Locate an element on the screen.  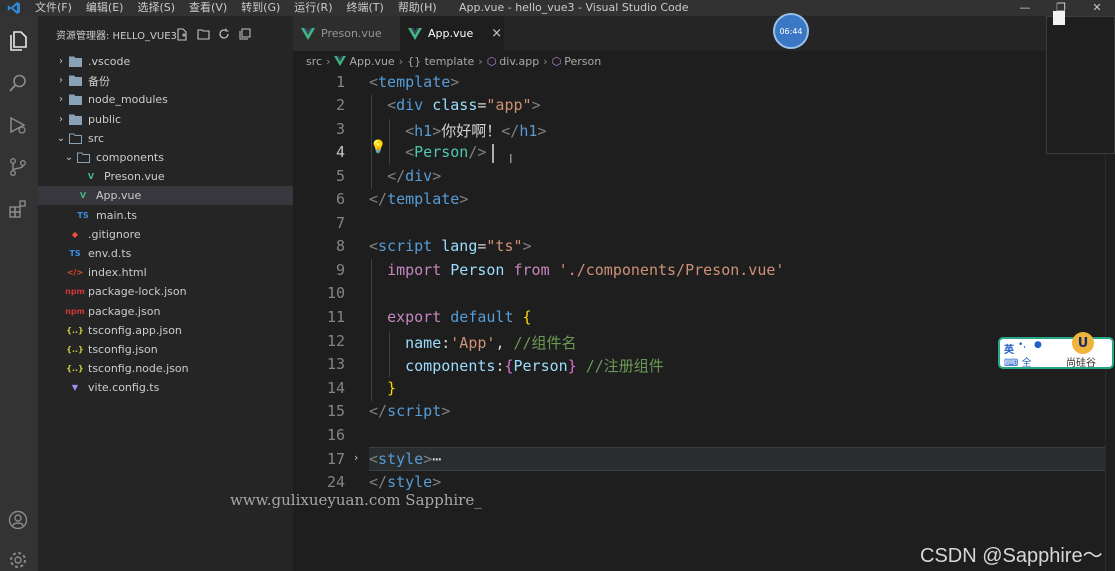
tree-item: V App.vue is located at coordinates (165, 196).